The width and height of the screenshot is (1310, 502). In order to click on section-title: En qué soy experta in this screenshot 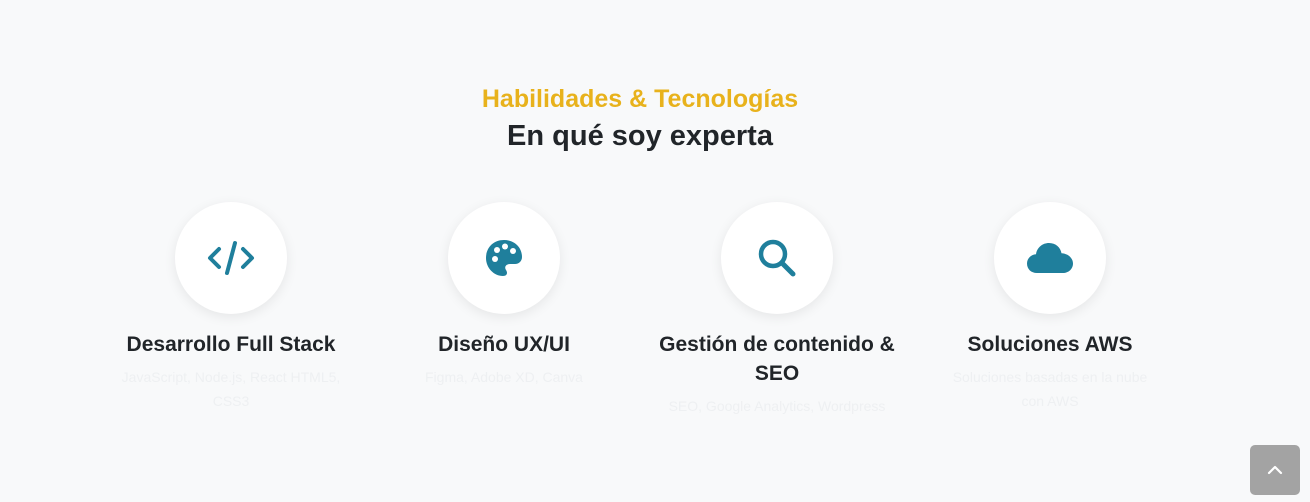, I will do `click(640, 136)`.